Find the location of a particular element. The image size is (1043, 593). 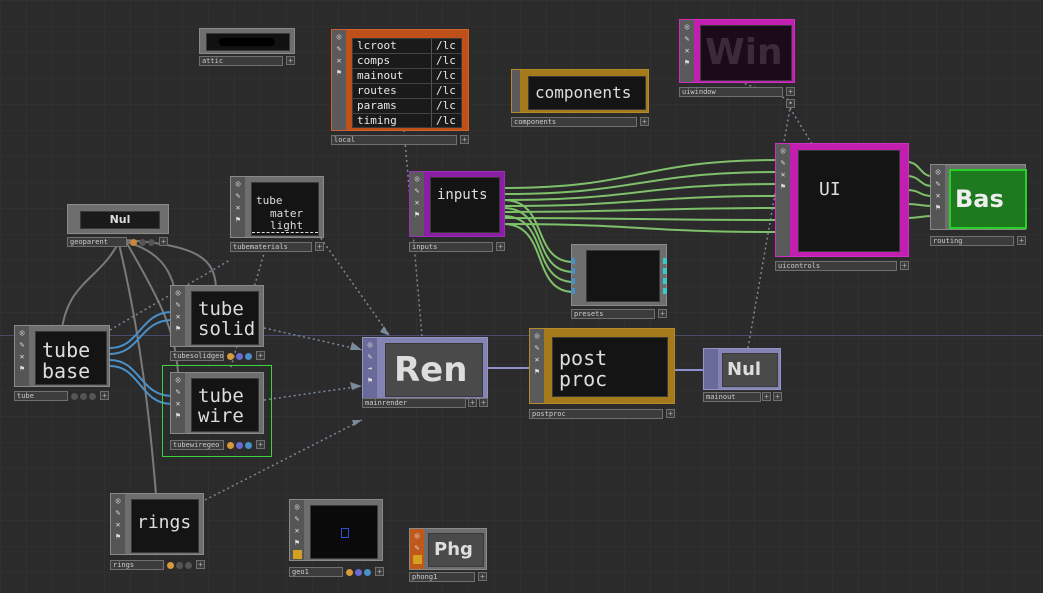

uicontrols-node: ◎ ✎ ✕ ⚑ UI is located at coordinates (842, 200).